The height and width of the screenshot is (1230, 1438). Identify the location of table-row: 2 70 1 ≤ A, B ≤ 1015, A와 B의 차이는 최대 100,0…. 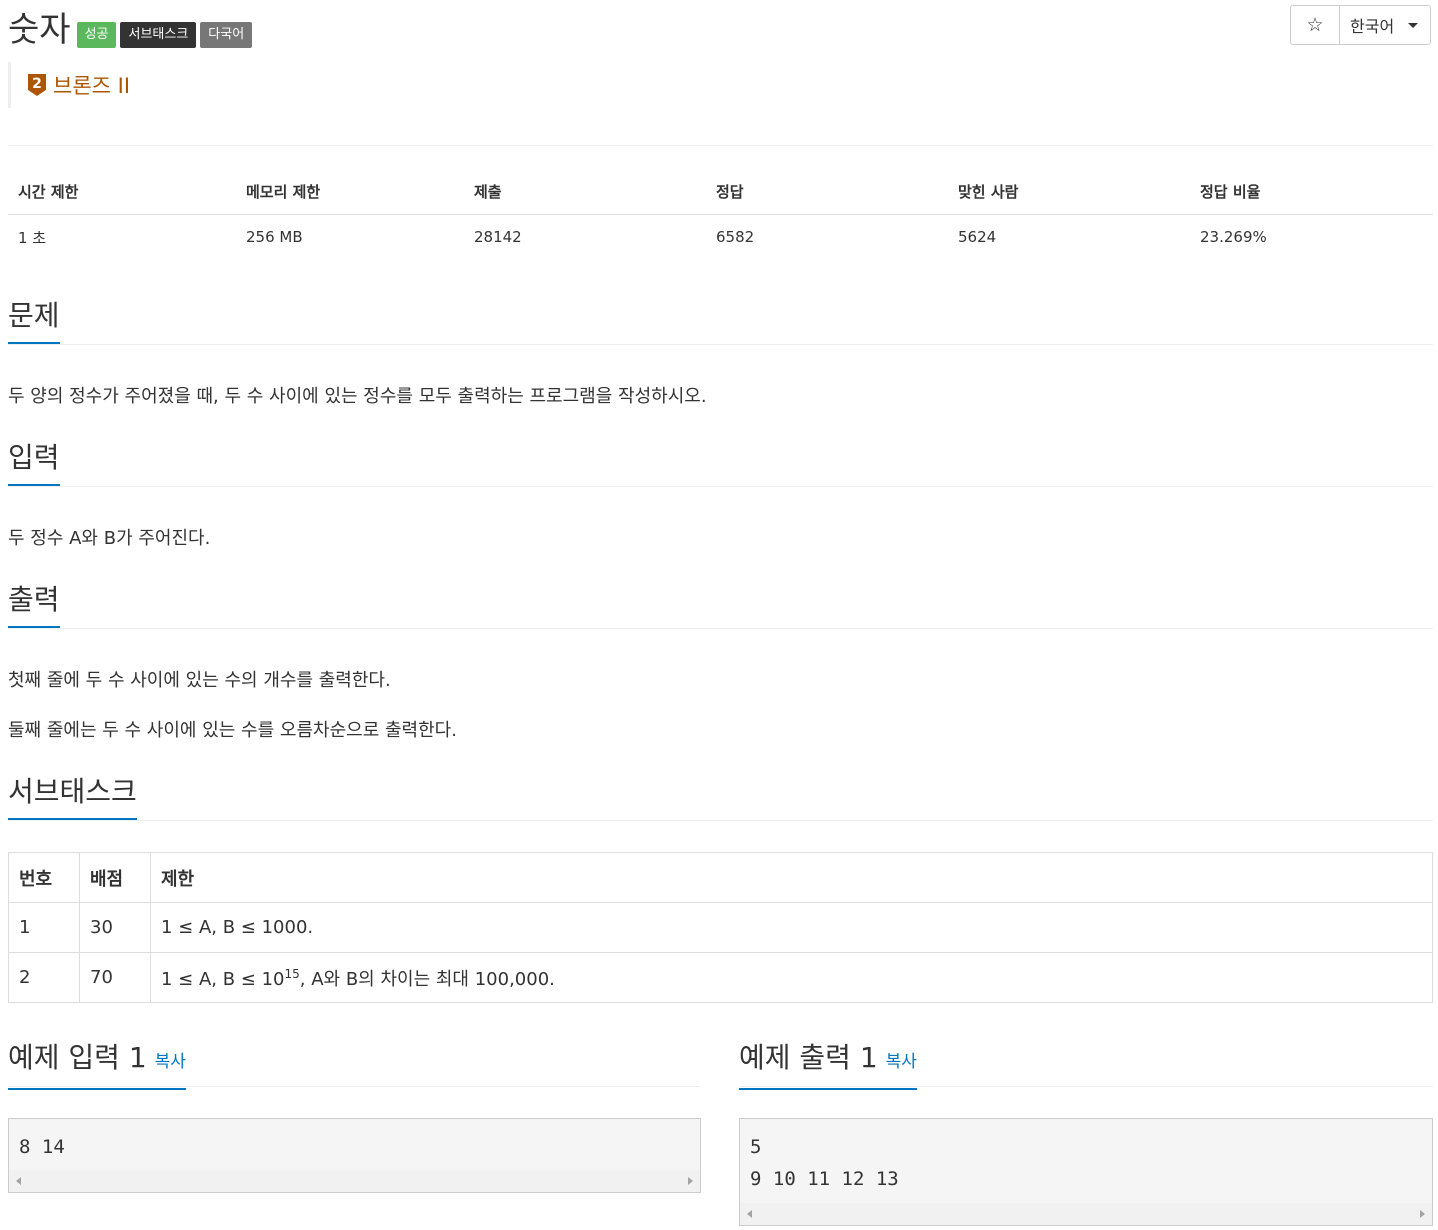
(720, 977).